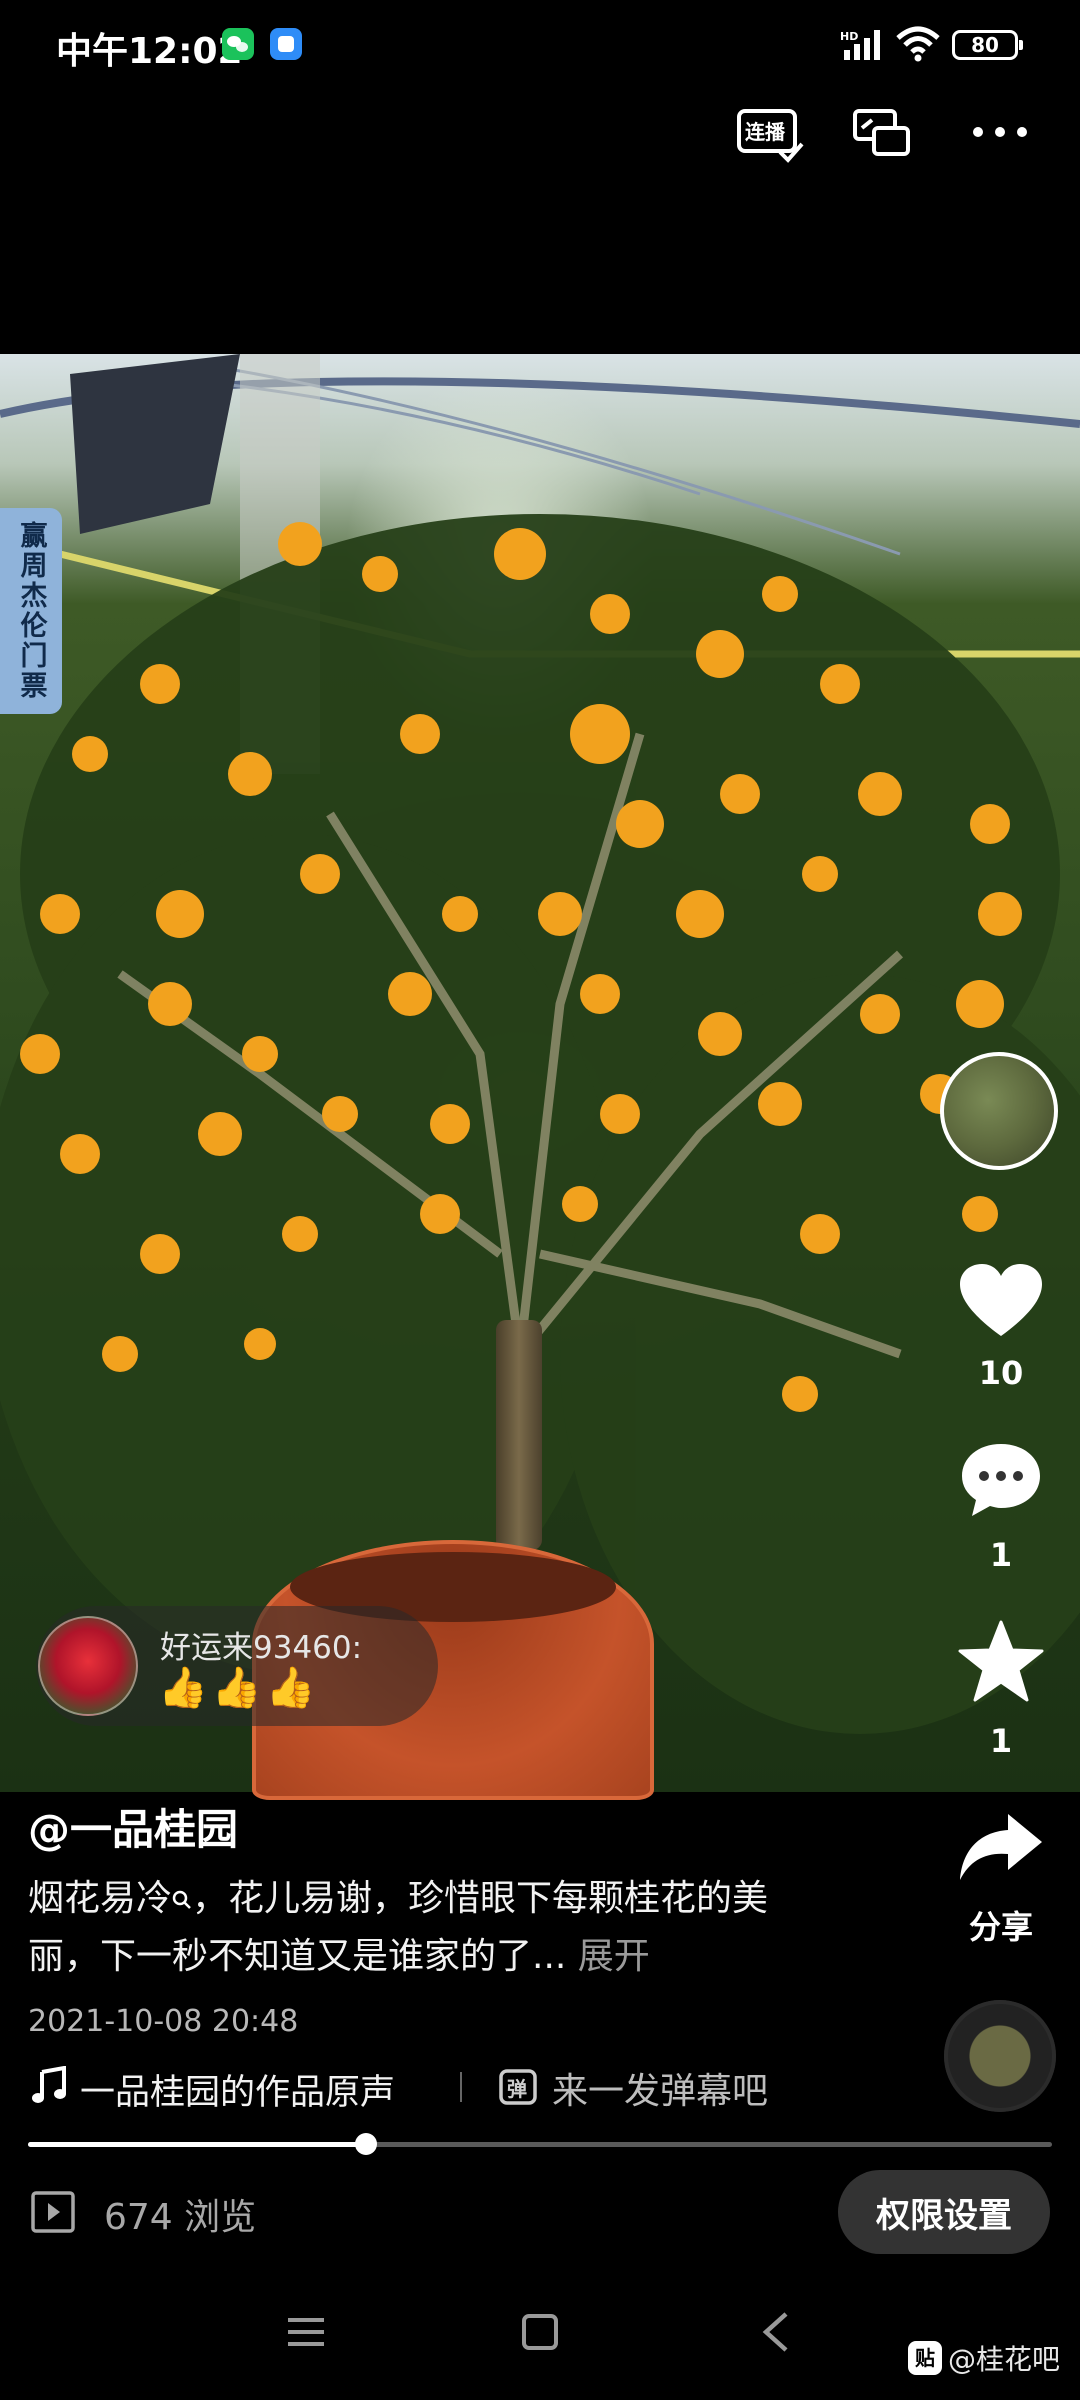 The width and height of the screenshot is (1080, 2400). What do you see at coordinates (1001, 1741) in the screenshot?
I see `favorite-count: 1` at bounding box center [1001, 1741].